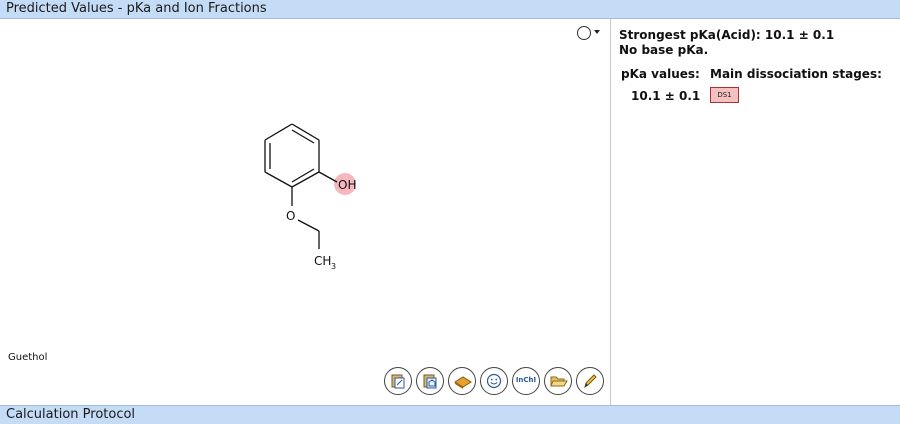 The image size is (900, 424). I want to click on clipboard-image-icon, so click(398, 381).